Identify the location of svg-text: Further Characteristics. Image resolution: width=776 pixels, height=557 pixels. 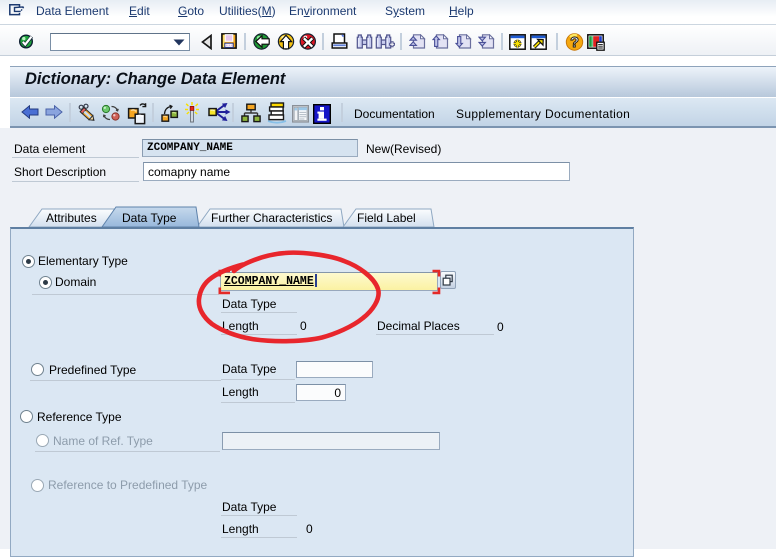
(271, 218).